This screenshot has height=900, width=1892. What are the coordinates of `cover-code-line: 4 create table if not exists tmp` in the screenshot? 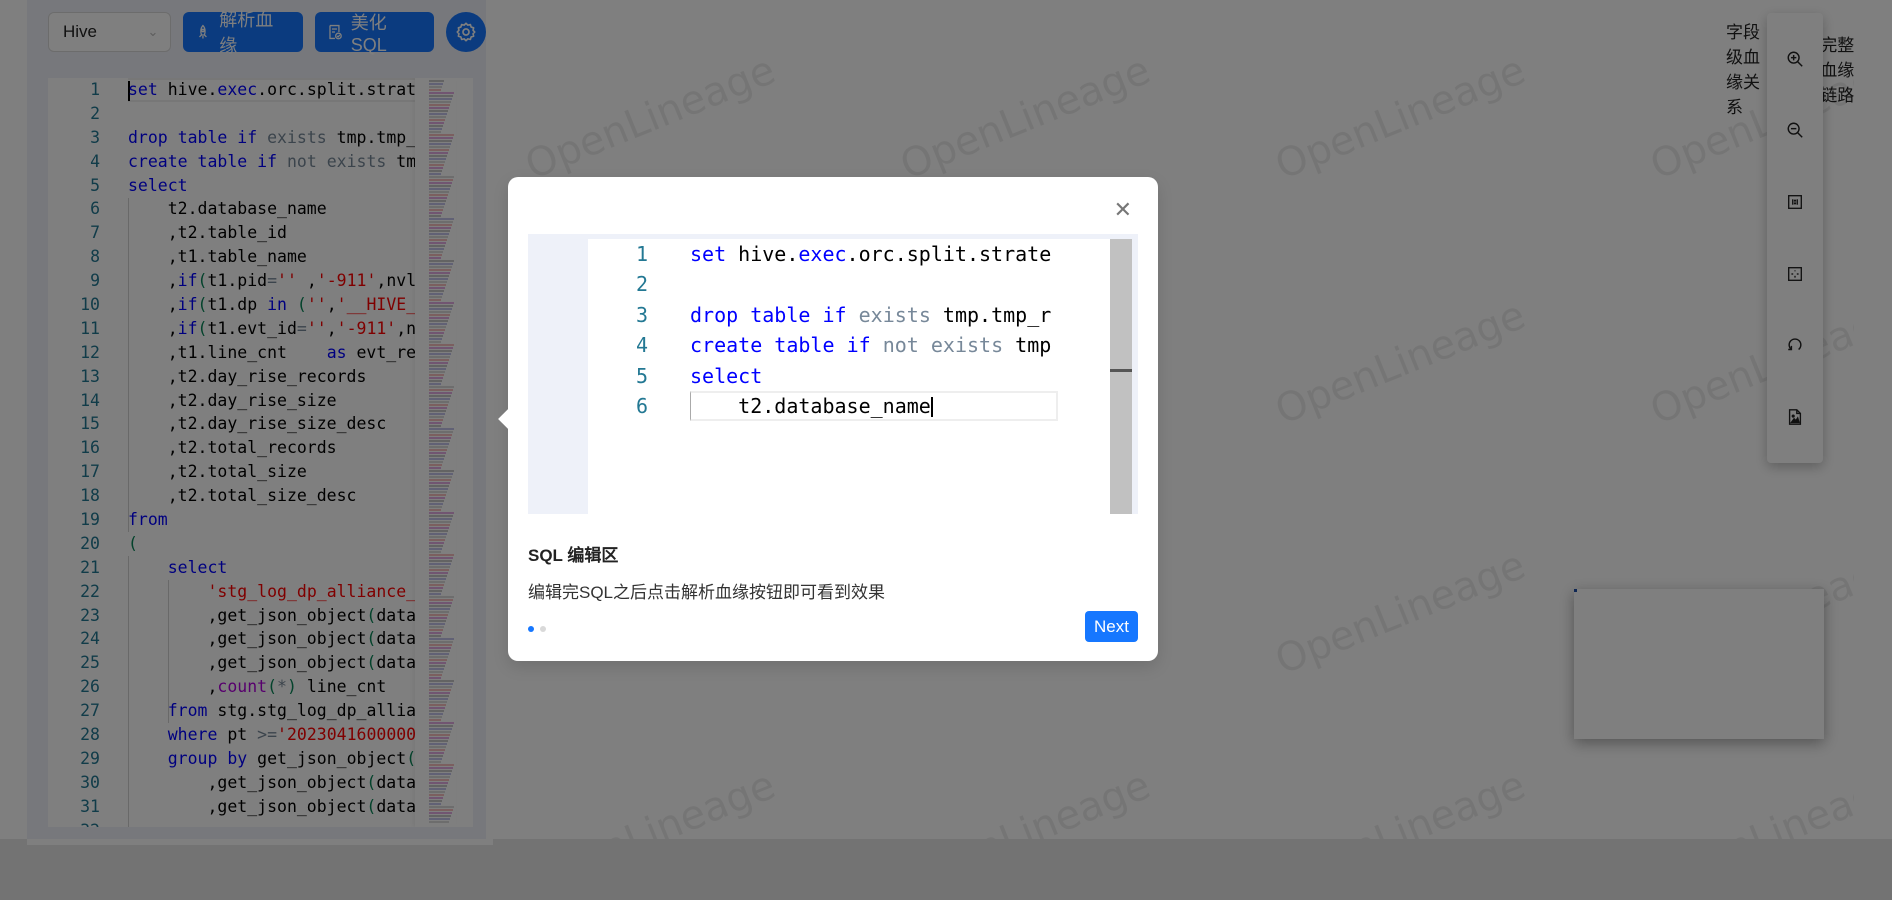 It's located at (823, 345).